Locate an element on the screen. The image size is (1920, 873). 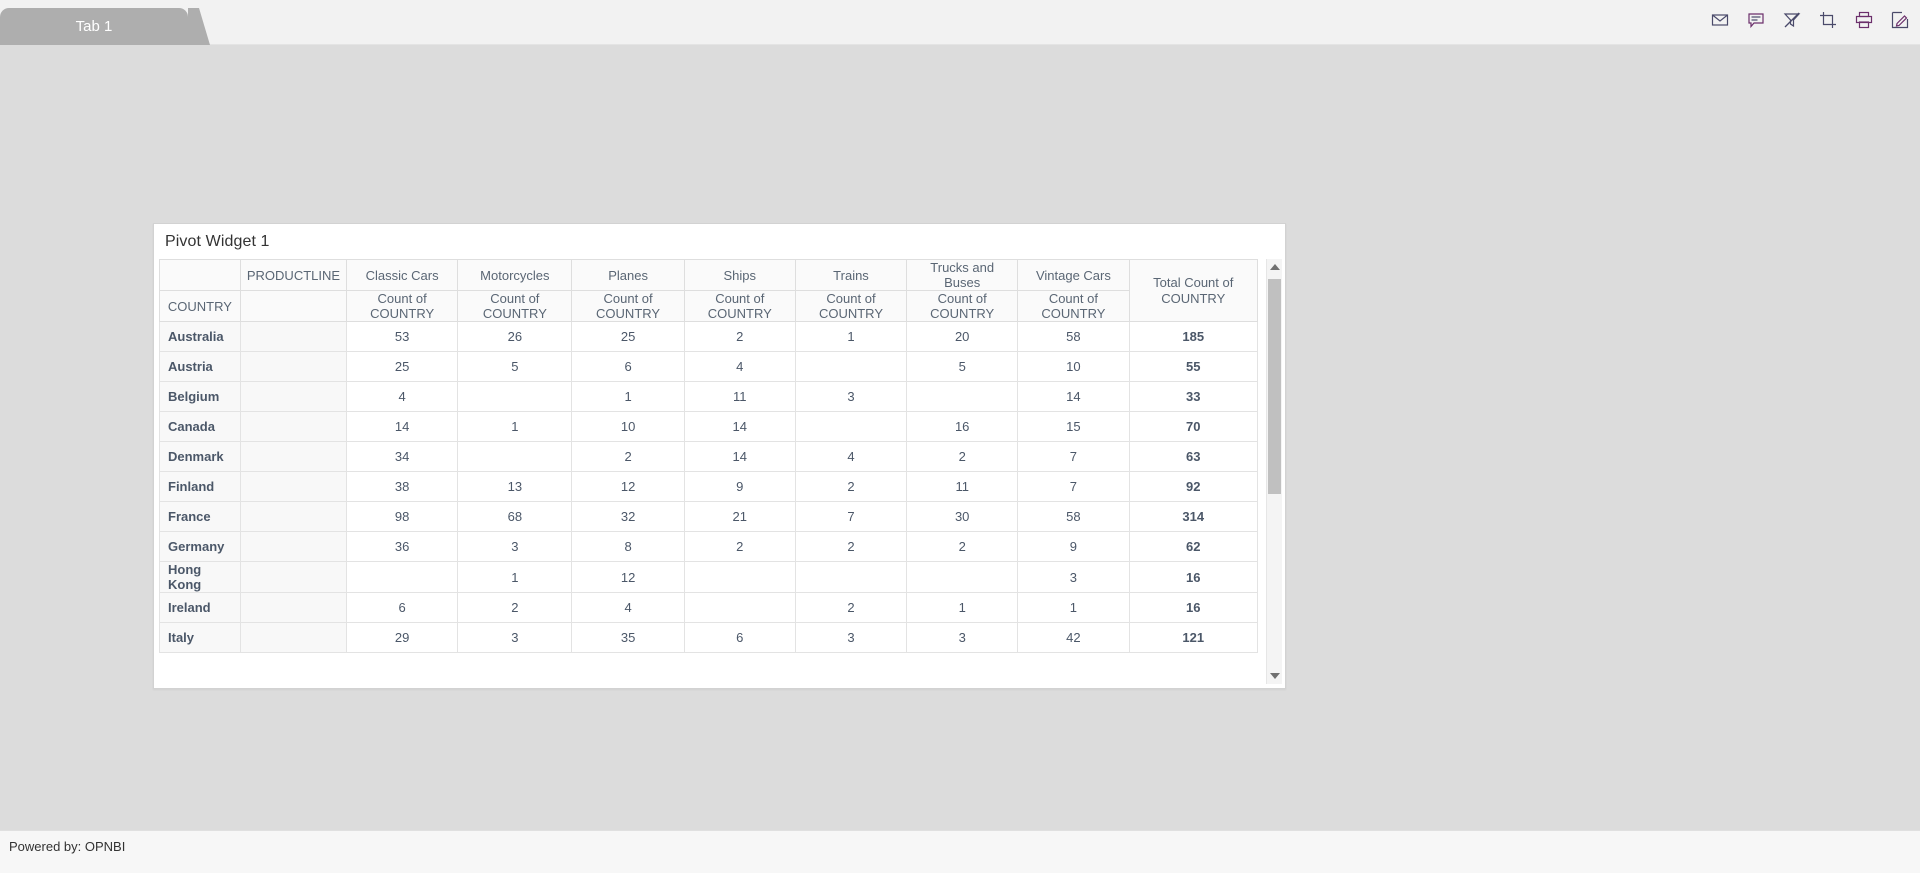
value-cell: 20 is located at coordinates (962, 336).